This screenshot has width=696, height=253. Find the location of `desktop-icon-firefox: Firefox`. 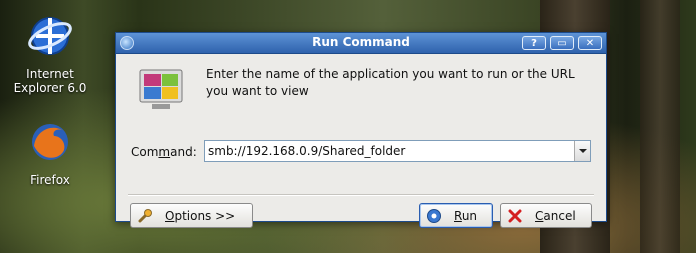

desktop-icon-firefox: Firefox is located at coordinates (50, 152).